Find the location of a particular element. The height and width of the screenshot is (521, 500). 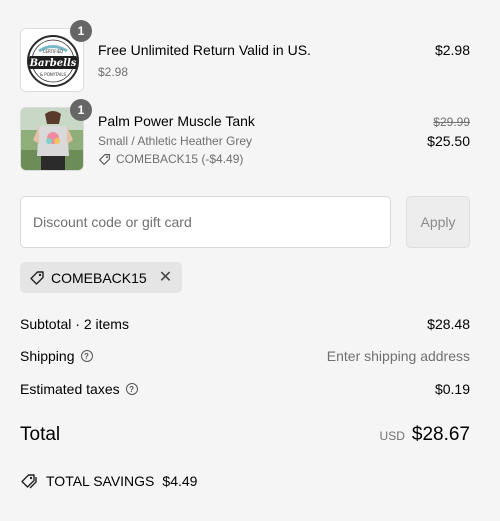

item-original-price: $29.99 is located at coordinates (451, 122).